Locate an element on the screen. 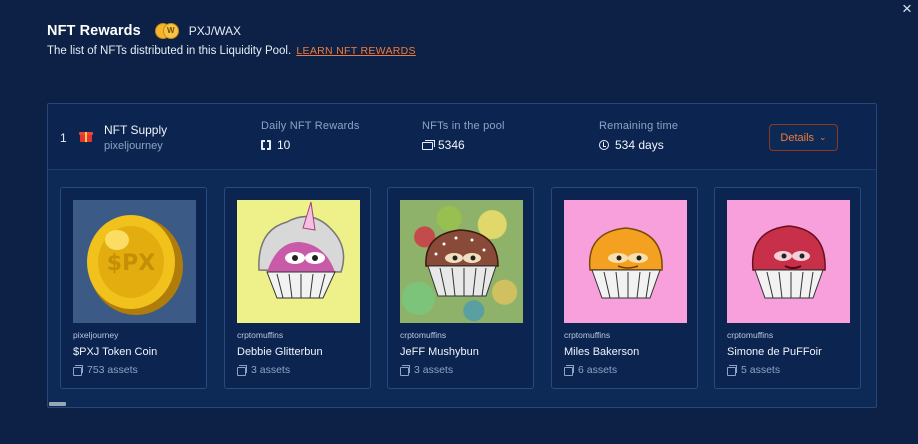 The image size is (918, 444). card-collection: pixeljourney is located at coordinates (96, 335).